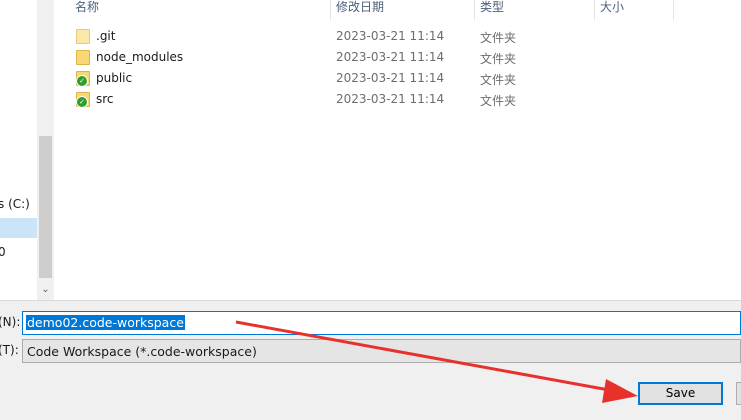 The height and width of the screenshot is (420, 741). Describe the element at coordinates (620, 391) in the screenshot. I see `annotation-arrow-head` at that location.